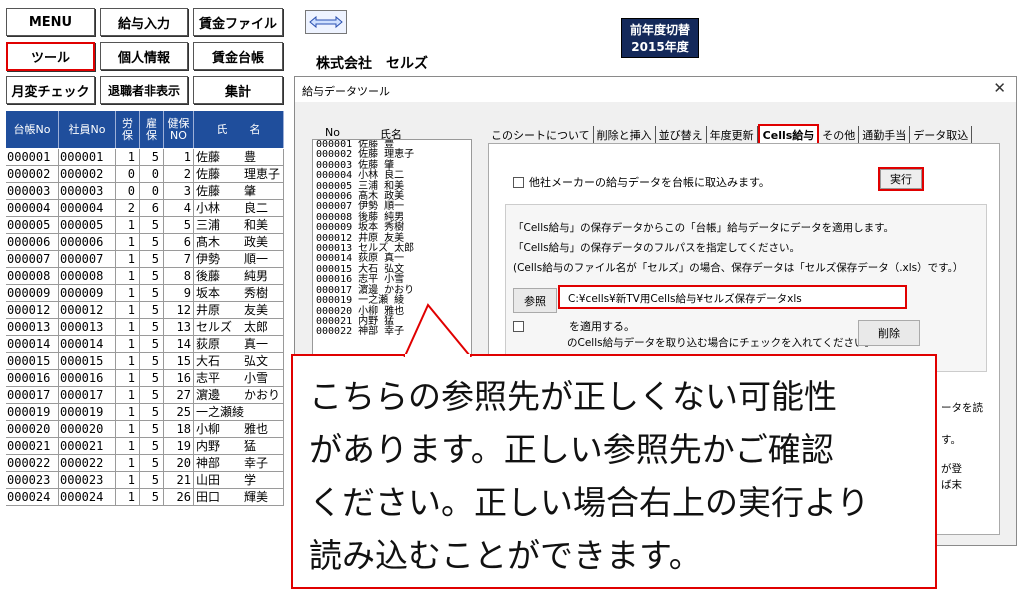 This screenshot has width=1024, height=593. What do you see at coordinates (999, 88) in the screenshot?
I see `close-icon: ✕` at bounding box center [999, 88].